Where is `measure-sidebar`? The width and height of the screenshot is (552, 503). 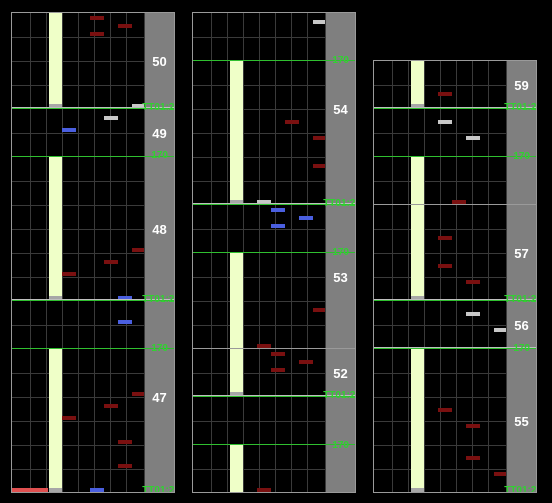 measure-sidebar is located at coordinates (159, 252).